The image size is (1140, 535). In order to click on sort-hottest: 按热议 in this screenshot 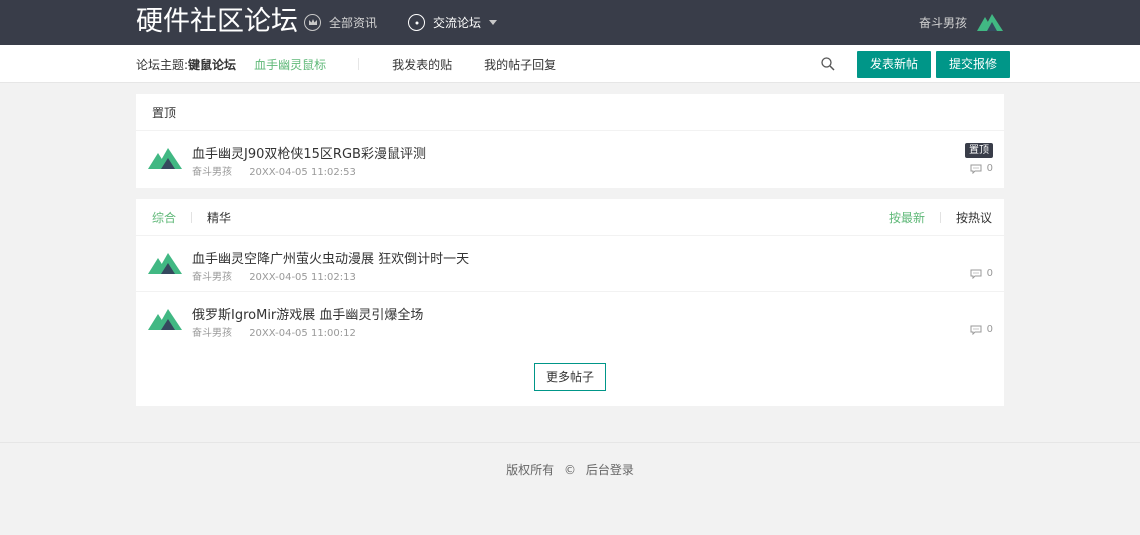, I will do `click(974, 217)`.